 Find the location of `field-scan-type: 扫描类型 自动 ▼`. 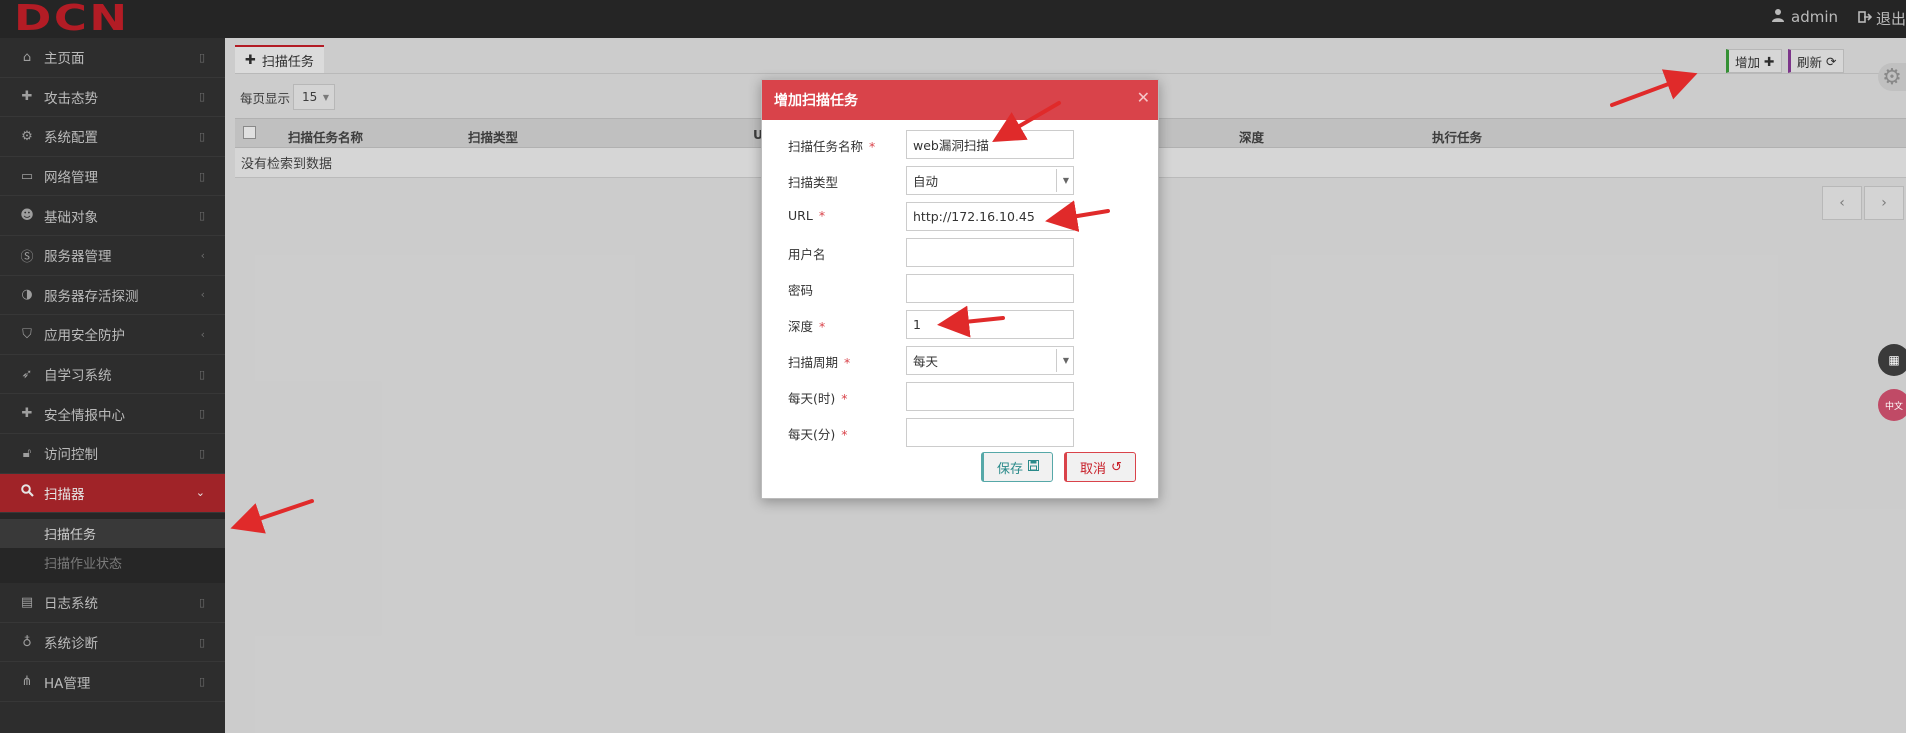

field-scan-type: 扫描类型 自动 ▼ is located at coordinates (961, 181).